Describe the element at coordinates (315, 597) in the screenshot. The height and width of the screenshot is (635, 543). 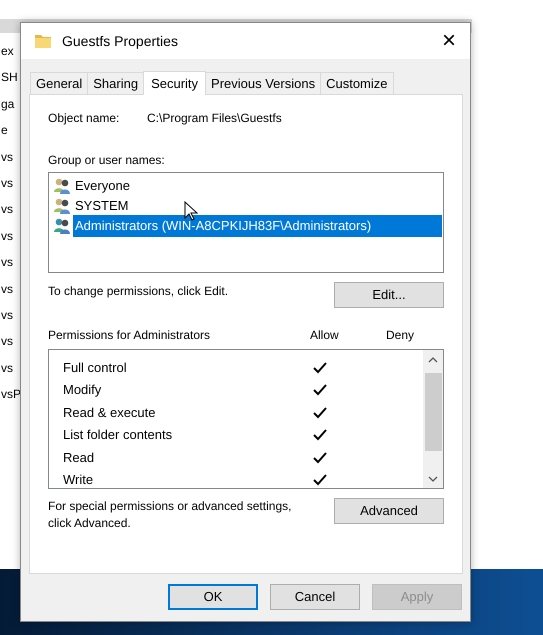
I see `dialog-button: Cancel` at that location.